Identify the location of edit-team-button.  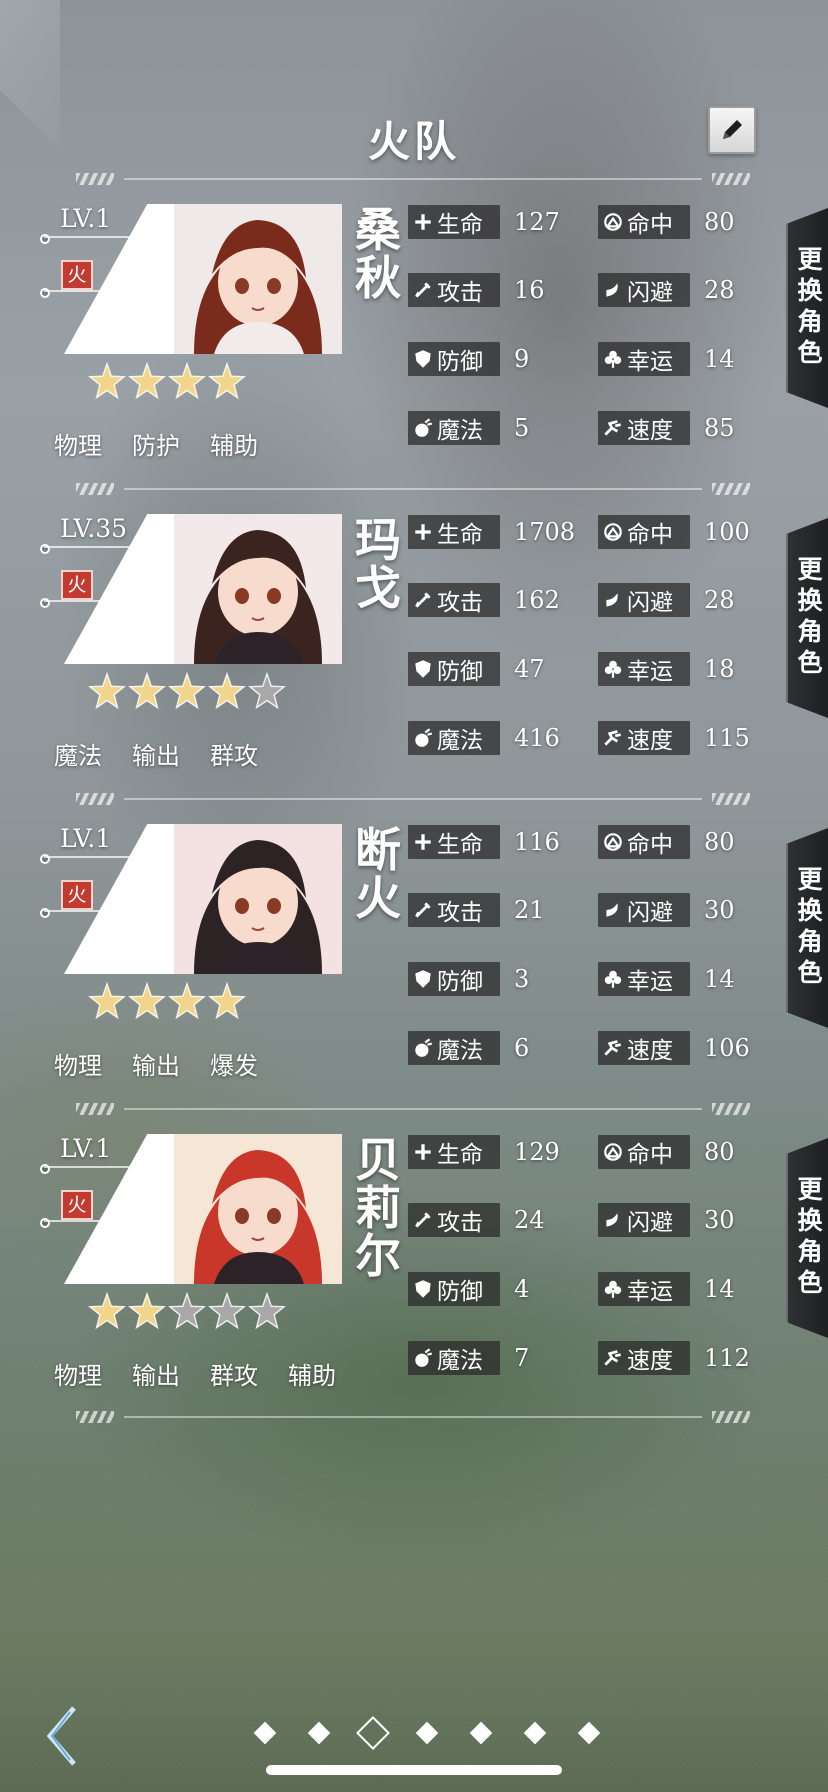
(732, 130).